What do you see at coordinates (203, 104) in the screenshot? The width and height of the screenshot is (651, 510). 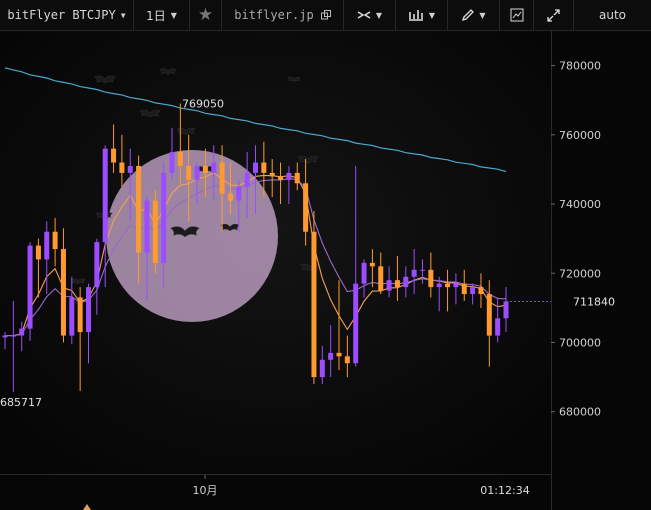 I see `high-annotation: 769050` at bounding box center [203, 104].